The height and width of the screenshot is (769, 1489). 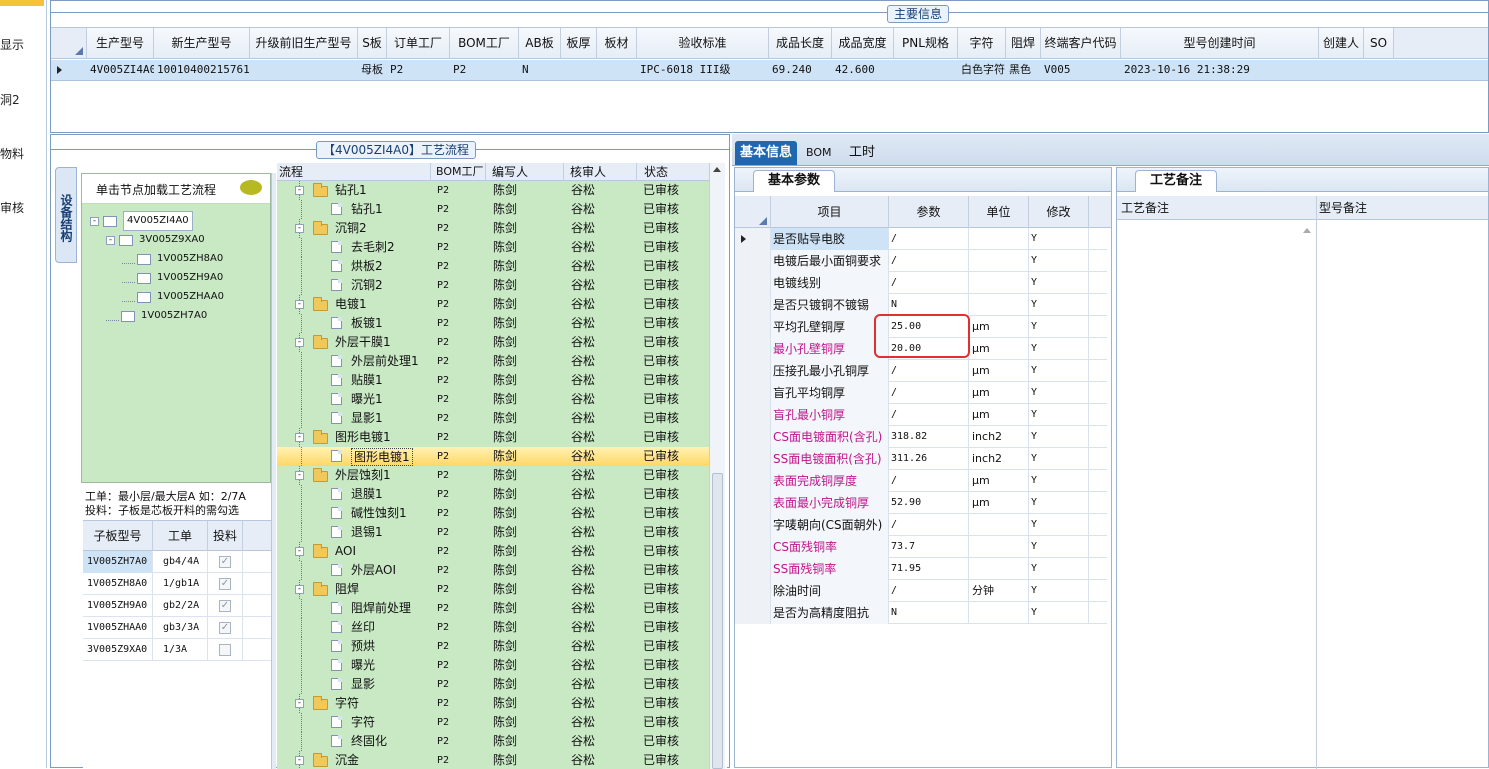 What do you see at coordinates (493, 494) in the screenshot?
I see `flow-row: 退膜1 P2 陈剑 谷松 已审核` at bounding box center [493, 494].